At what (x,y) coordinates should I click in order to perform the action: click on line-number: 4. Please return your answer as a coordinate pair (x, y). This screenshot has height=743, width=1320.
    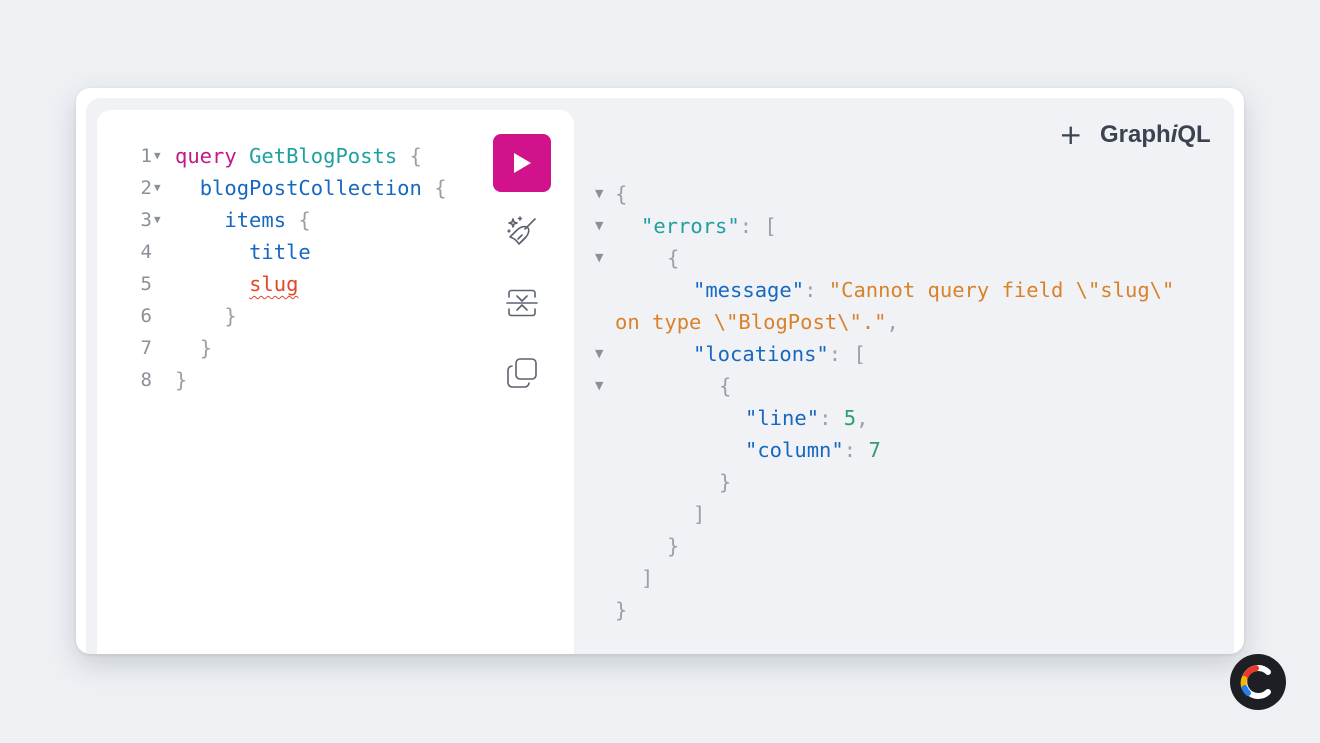
    Looking at the image, I should click on (136, 252).